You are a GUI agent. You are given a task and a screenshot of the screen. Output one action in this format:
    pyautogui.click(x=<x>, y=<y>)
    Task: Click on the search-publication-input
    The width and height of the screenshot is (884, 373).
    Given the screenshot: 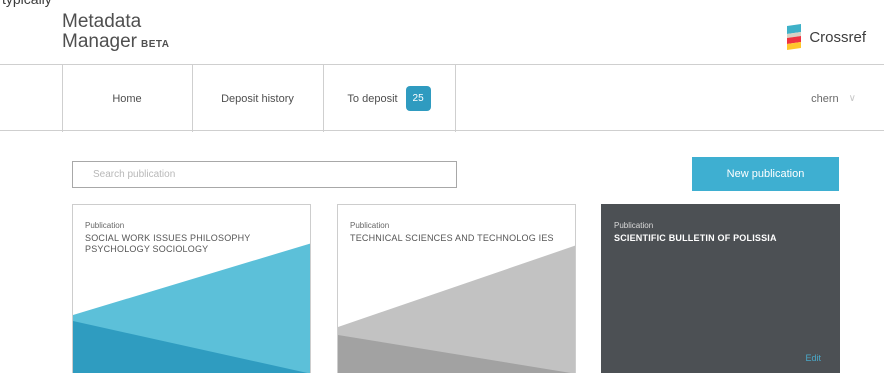 What is the action you would take?
    pyautogui.click(x=264, y=174)
    